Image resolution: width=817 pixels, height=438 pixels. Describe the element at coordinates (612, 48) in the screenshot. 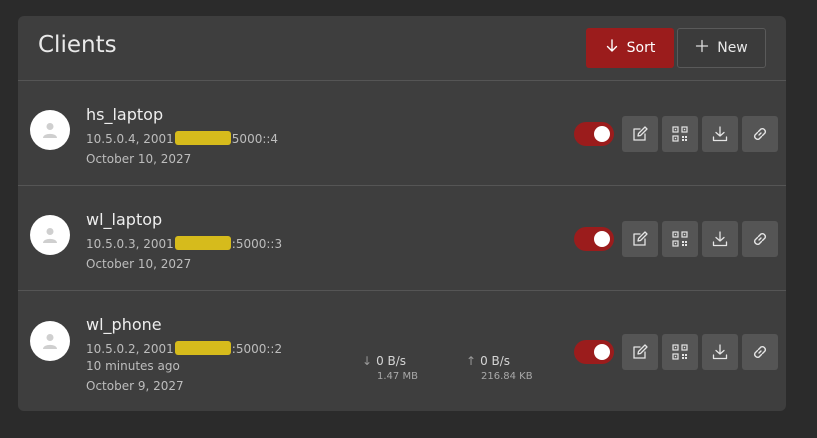

I see `arrow-down-icon` at that location.